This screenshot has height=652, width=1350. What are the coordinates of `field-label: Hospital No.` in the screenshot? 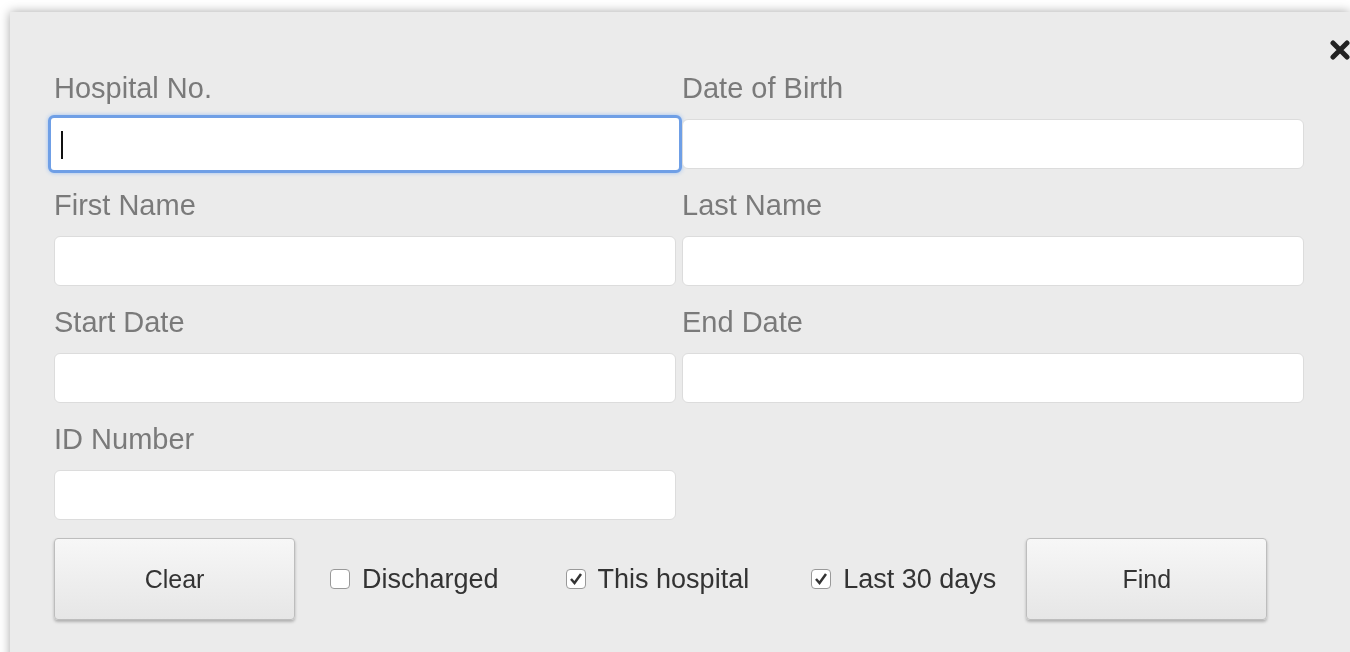 It's located at (133, 88).